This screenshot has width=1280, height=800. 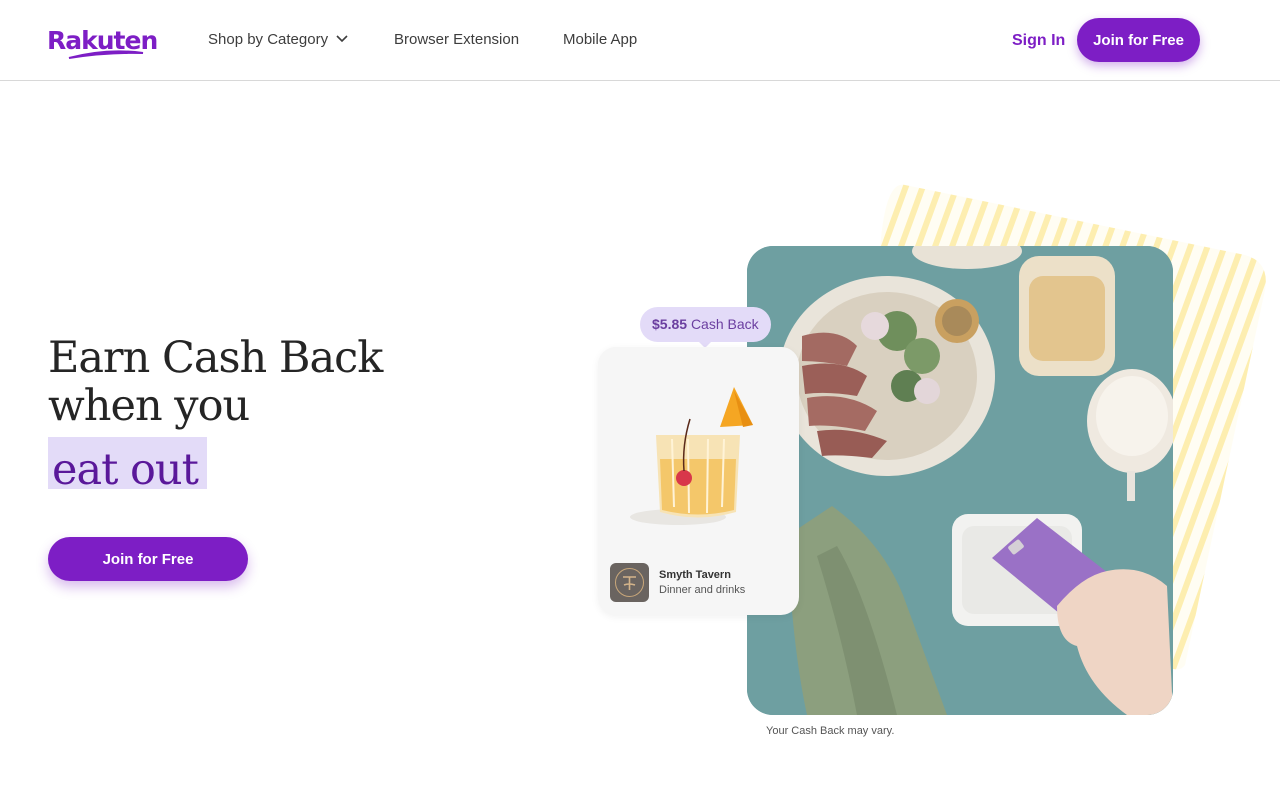 What do you see at coordinates (698, 447) in the screenshot?
I see `cocktail-image` at bounding box center [698, 447].